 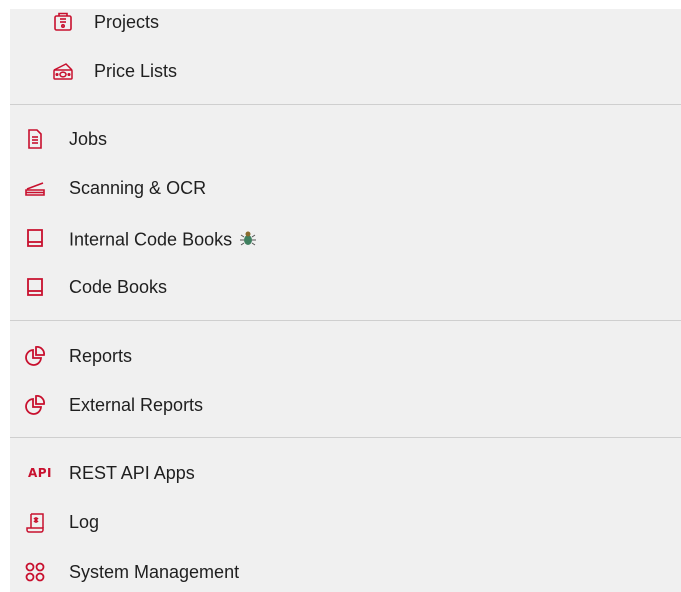 What do you see at coordinates (345, 356) in the screenshot?
I see `menu-item-reports: Reports` at bounding box center [345, 356].